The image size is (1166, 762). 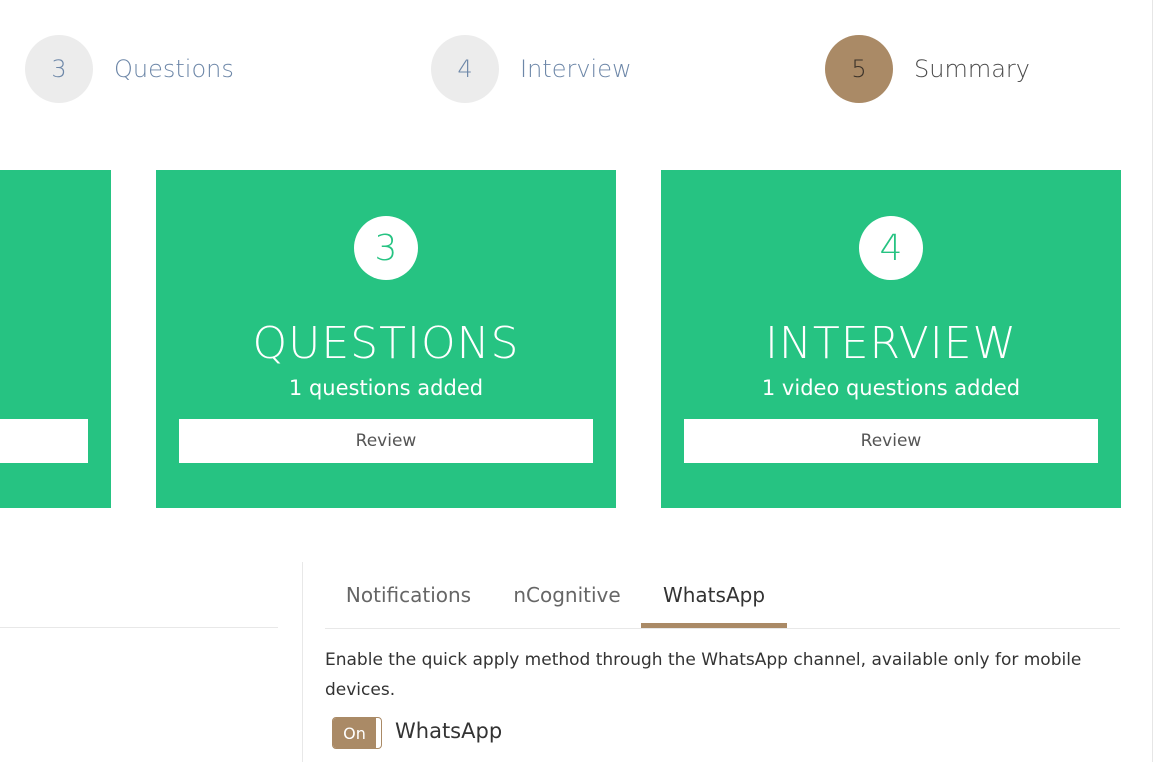 What do you see at coordinates (1152, 381) in the screenshot?
I see `scrollbar-track` at bounding box center [1152, 381].